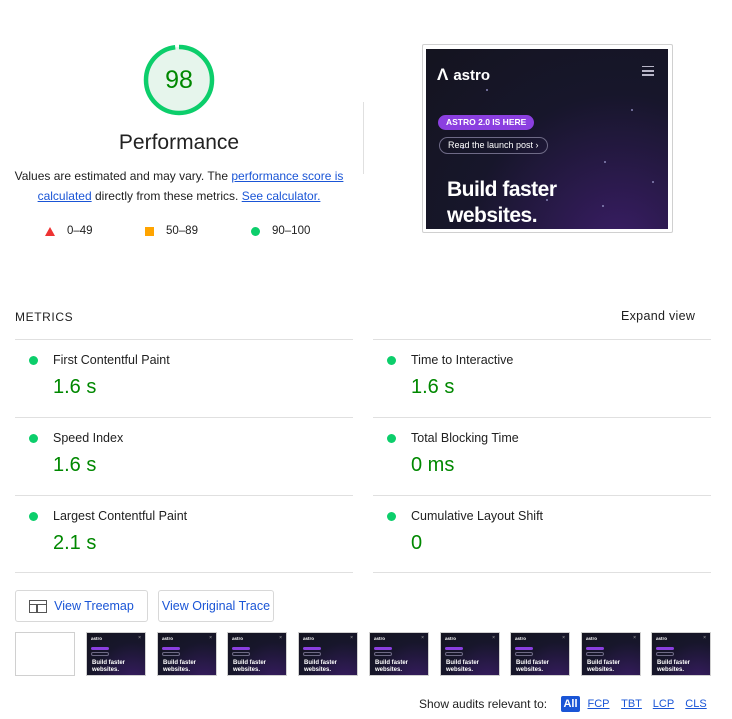  Describe the element at coordinates (465, 438) in the screenshot. I see `metric-label: Total Blocking Time` at that location.